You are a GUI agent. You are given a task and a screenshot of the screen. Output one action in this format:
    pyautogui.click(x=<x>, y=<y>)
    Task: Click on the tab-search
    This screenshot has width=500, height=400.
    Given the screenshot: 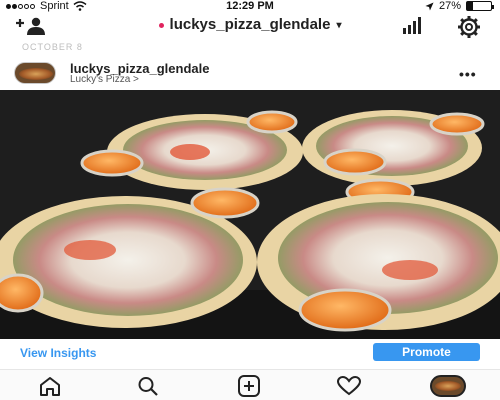 What is the action you would take?
    pyautogui.click(x=148, y=386)
    